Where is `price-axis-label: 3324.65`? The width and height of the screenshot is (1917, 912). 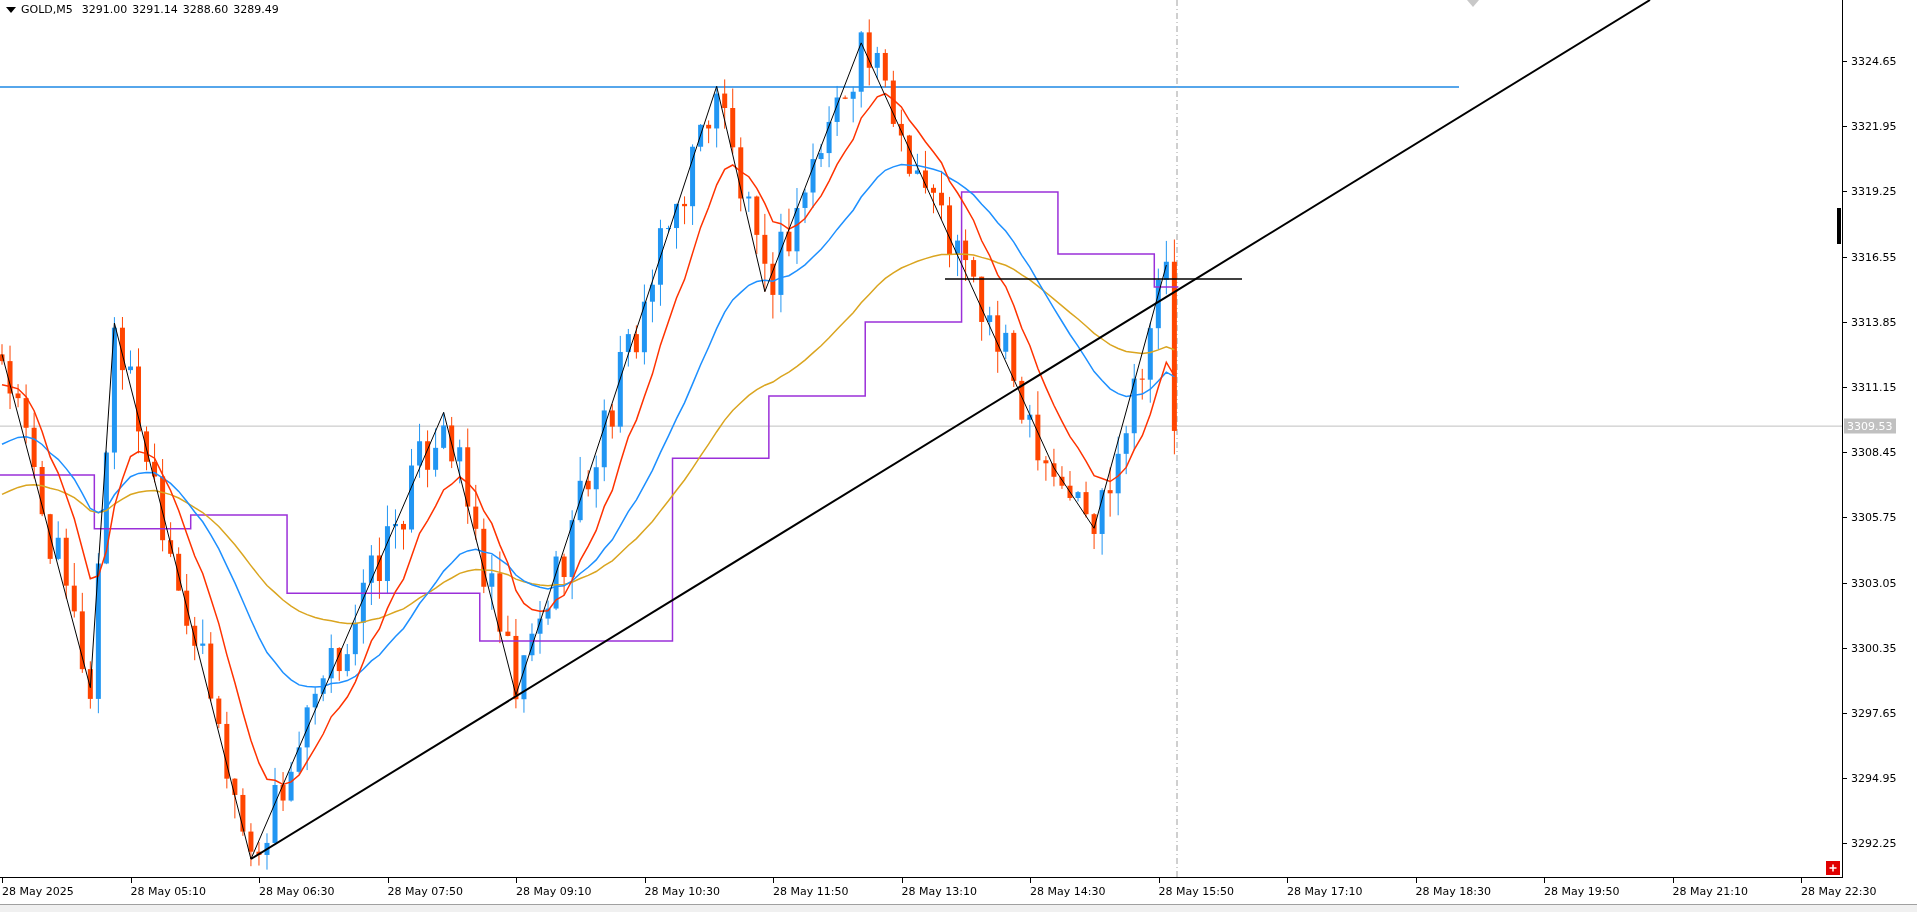
price-axis-label: 3324.65 is located at coordinates (1874, 61).